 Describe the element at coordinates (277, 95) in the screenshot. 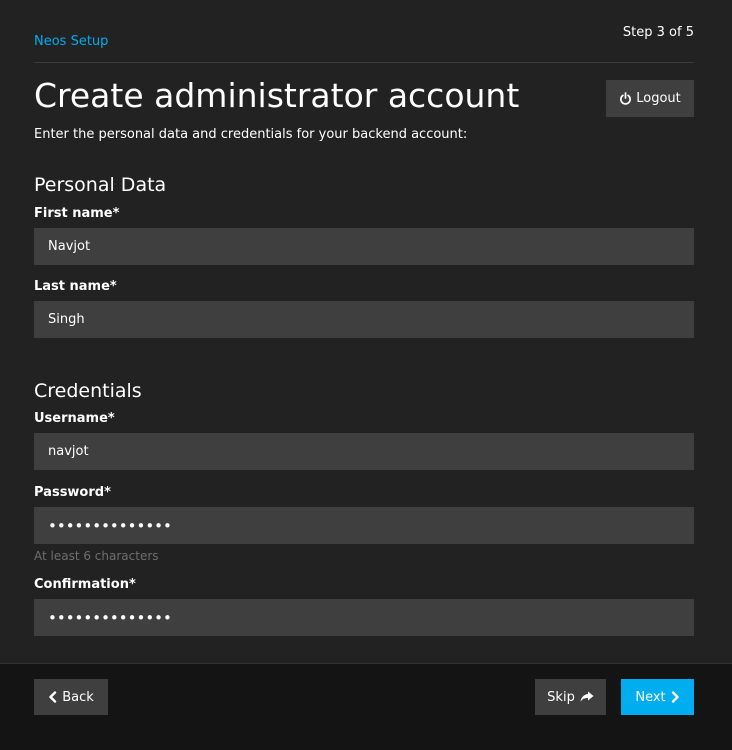

I see `page-title: Create administrator account` at that location.